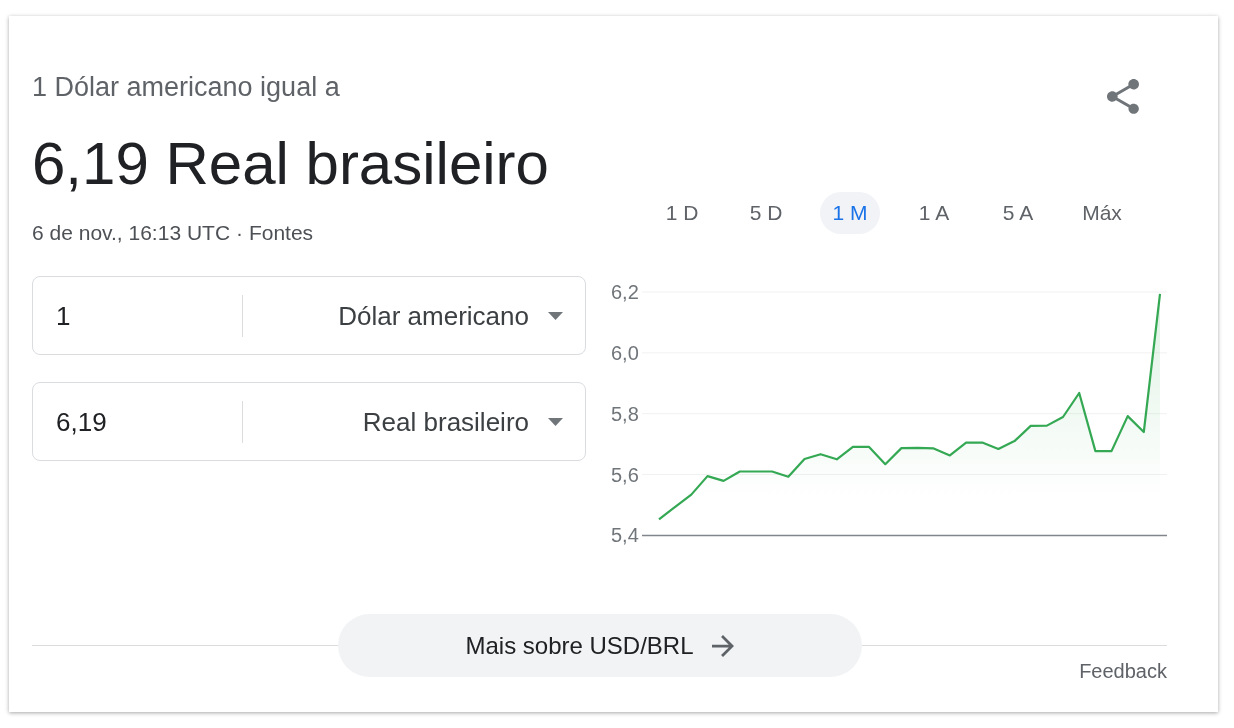 This screenshot has width=1234, height=728. What do you see at coordinates (625, 474) in the screenshot?
I see `y-axis-label: 5,6` at bounding box center [625, 474].